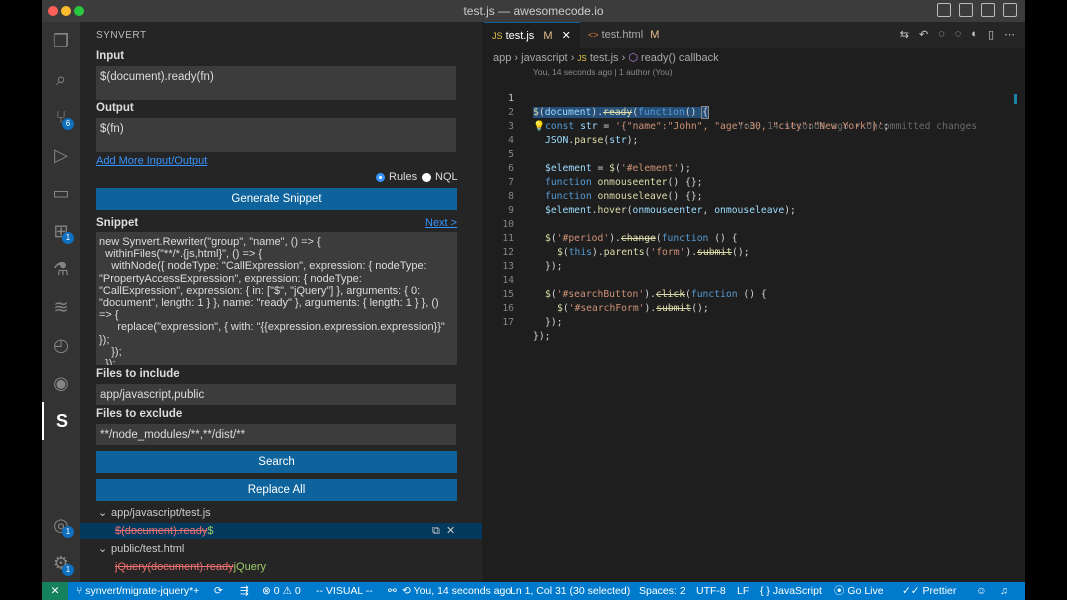 The width and height of the screenshot is (1067, 600). I want to click on dismiss-icon: ✕, so click(450, 531).